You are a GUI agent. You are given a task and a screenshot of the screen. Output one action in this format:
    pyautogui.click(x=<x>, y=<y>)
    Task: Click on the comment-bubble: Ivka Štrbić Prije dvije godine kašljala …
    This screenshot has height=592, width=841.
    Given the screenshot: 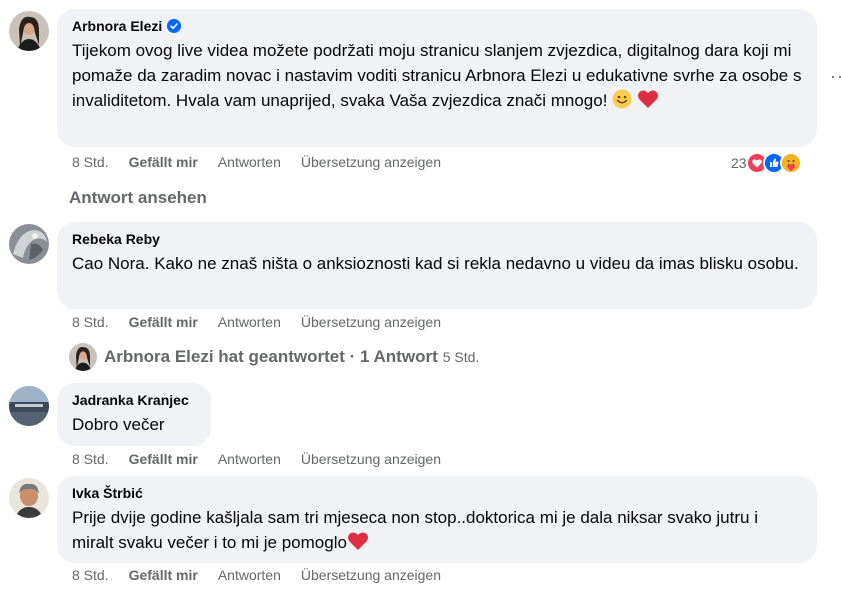 What is the action you would take?
    pyautogui.click(x=437, y=519)
    